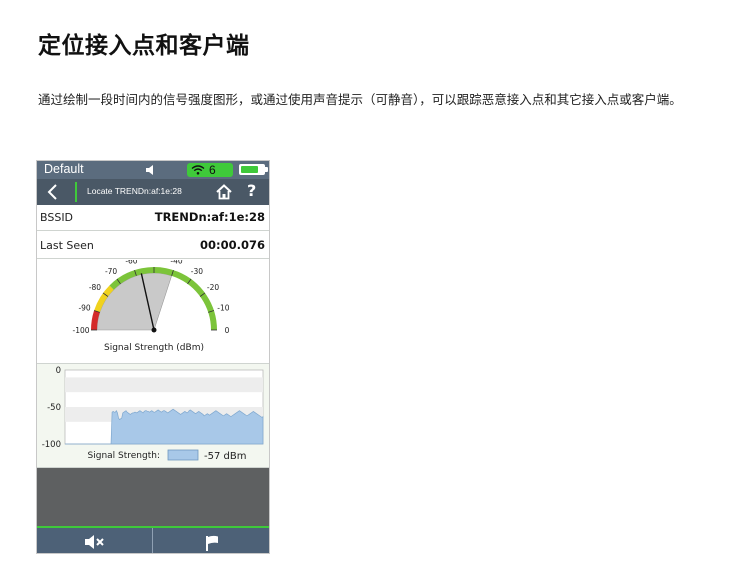 This screenshot has height=577, width=750. I want to click on gauge-tick-label: -20, so click(213, 287).